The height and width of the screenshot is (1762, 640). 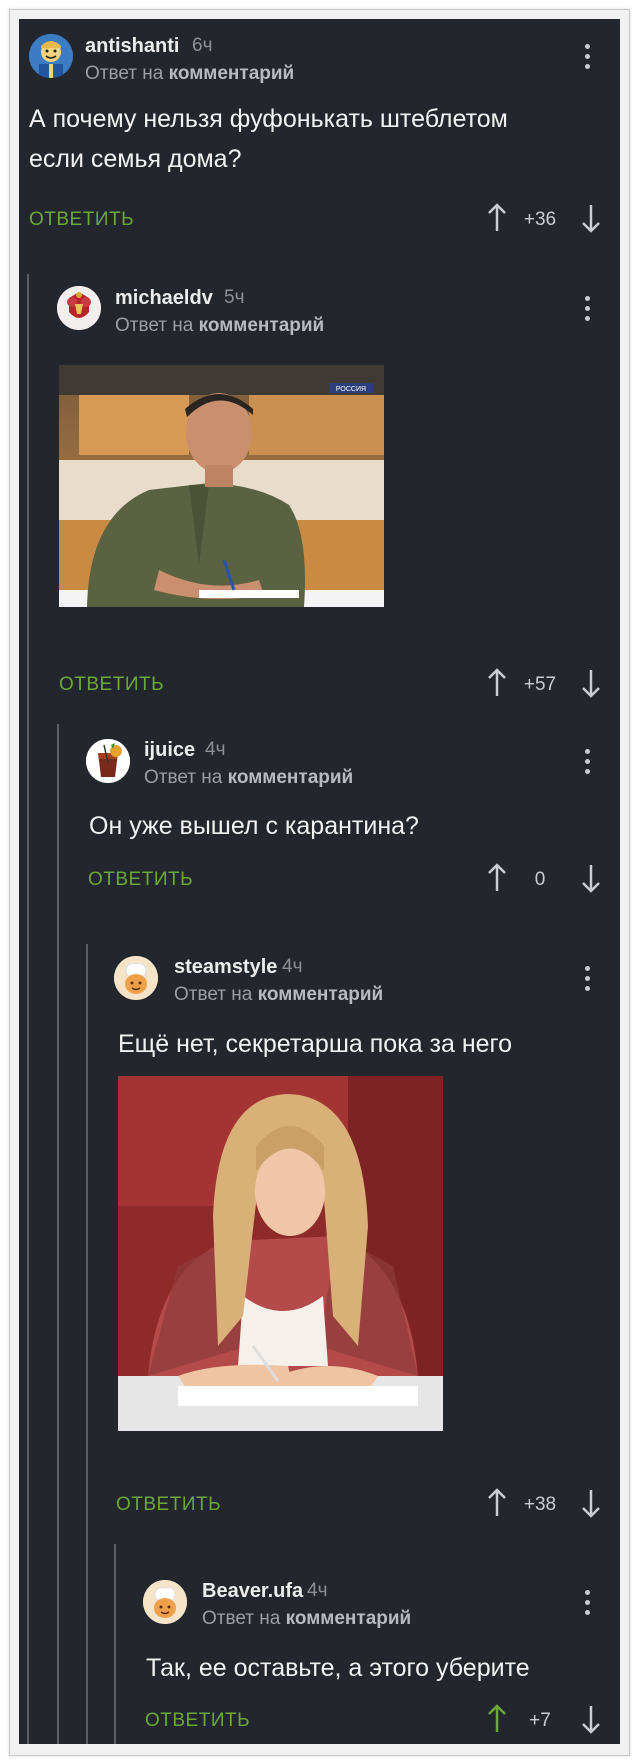 What do you see at coordinates (108, 761) in the screenshot?
I see `juice-glass-avatar-icon` at bounding box center [108, 761].